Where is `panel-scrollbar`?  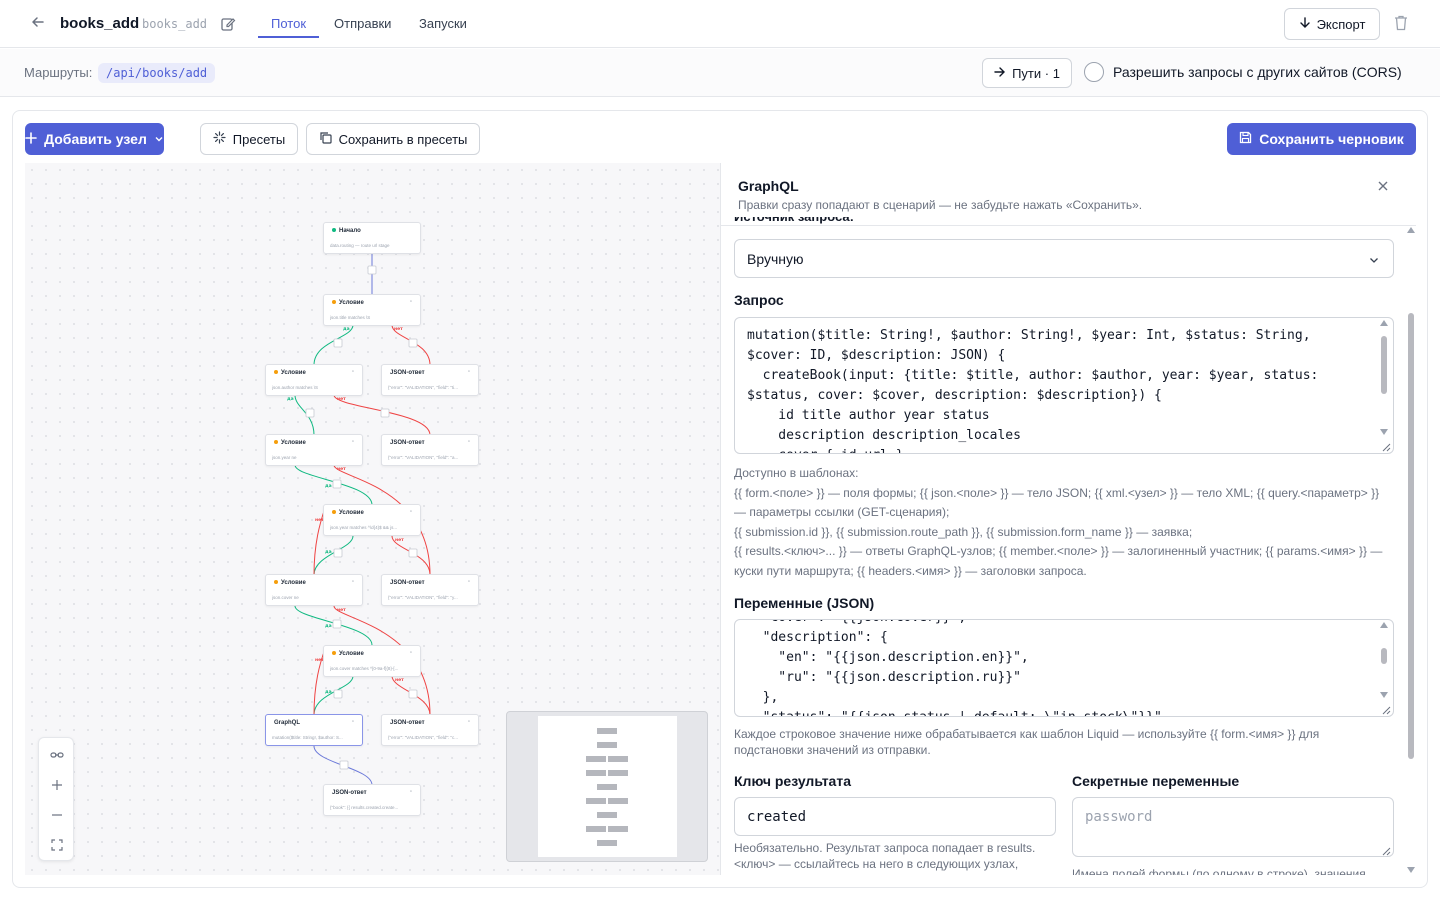 panel-scrollbar is located at coordinates (1411, 550).